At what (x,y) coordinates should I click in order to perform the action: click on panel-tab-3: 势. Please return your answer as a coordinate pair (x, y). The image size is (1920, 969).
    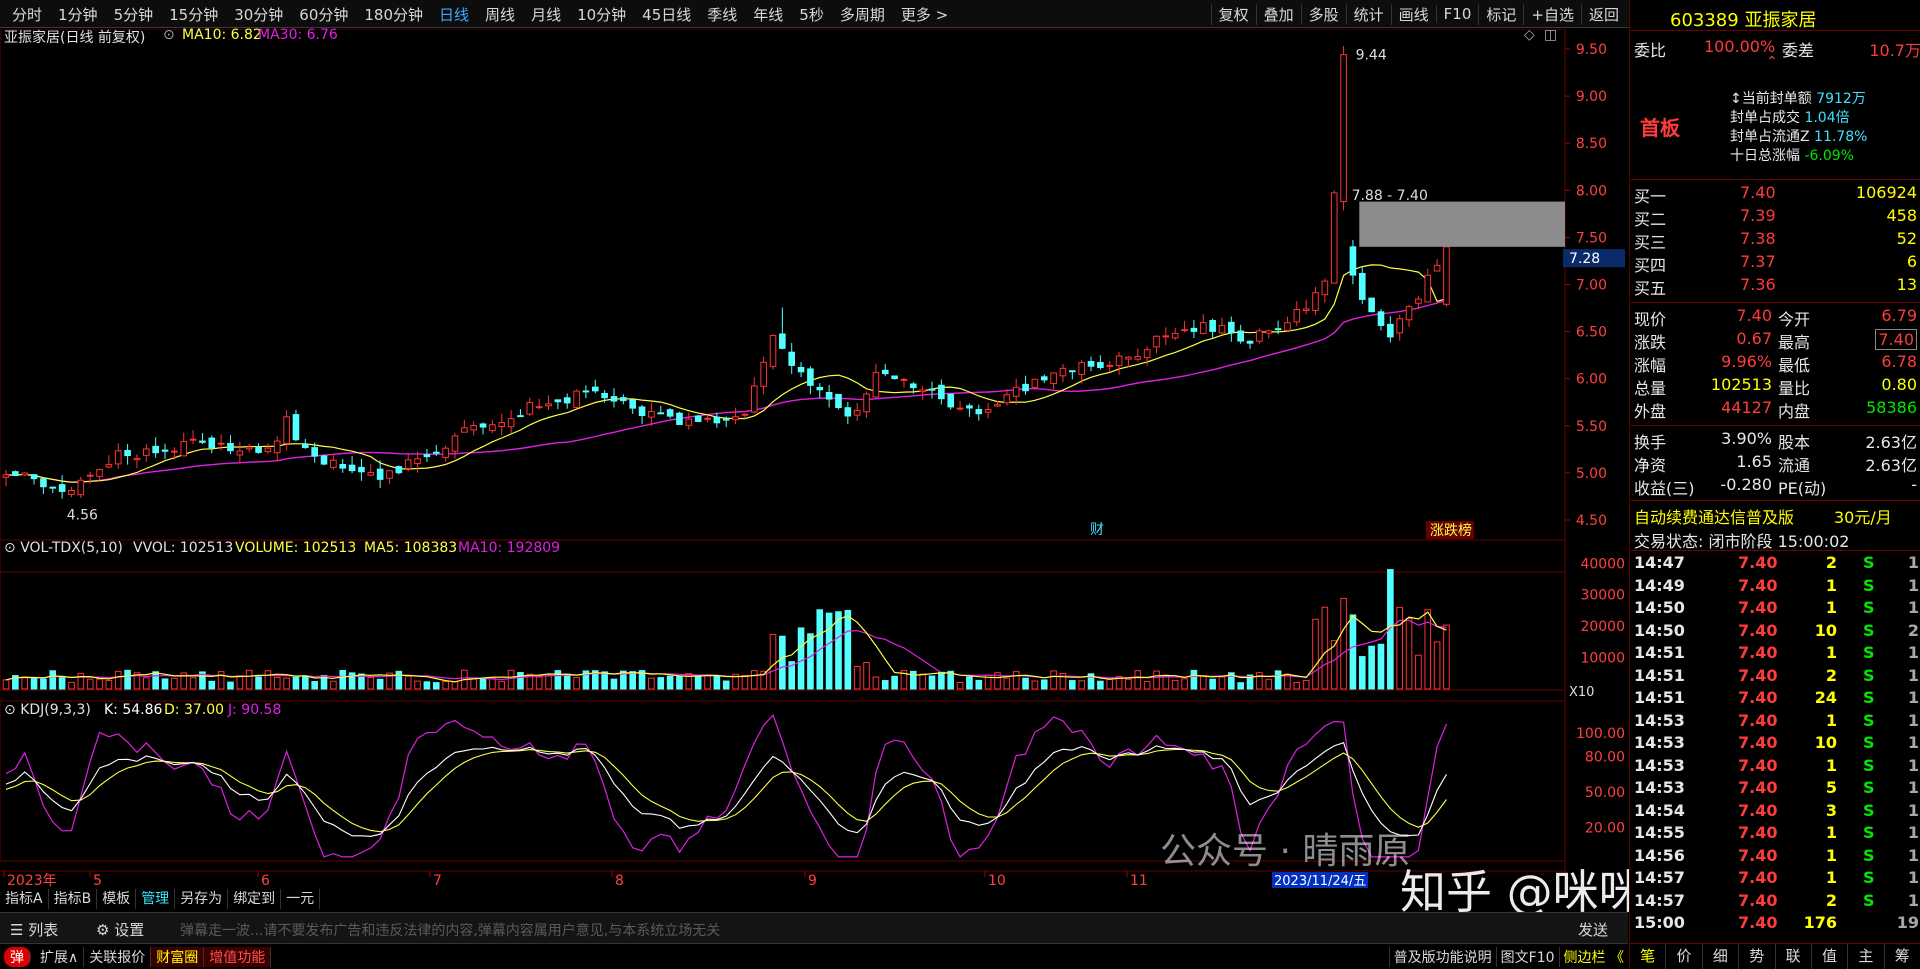
    Looking at the image, I should click on (1757, 956).